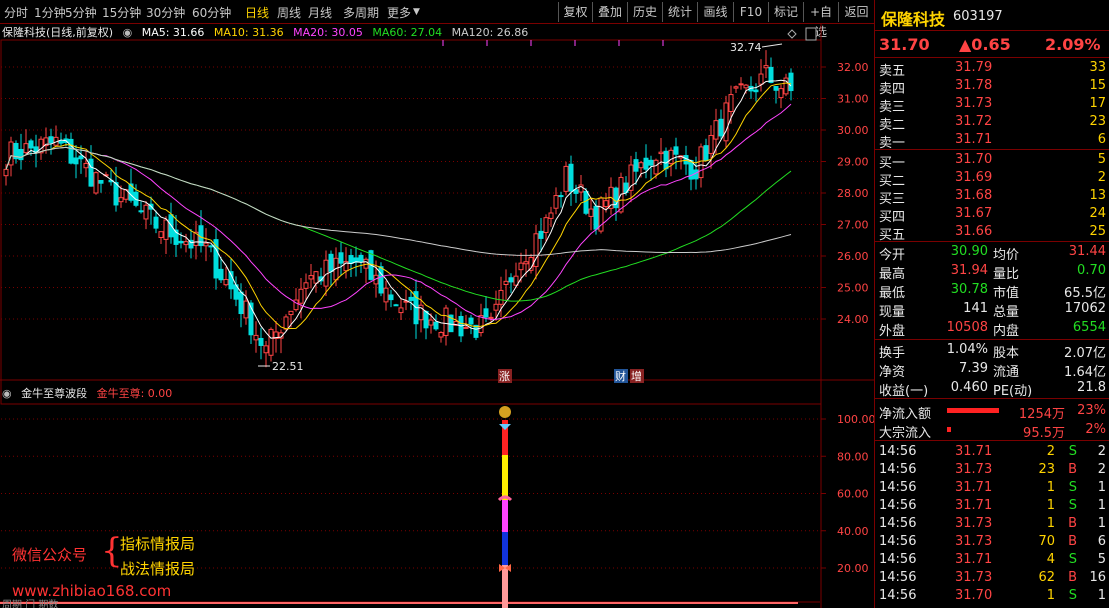  I want to click on ask-row: 卖三 31.73 17, so click(992, 105).